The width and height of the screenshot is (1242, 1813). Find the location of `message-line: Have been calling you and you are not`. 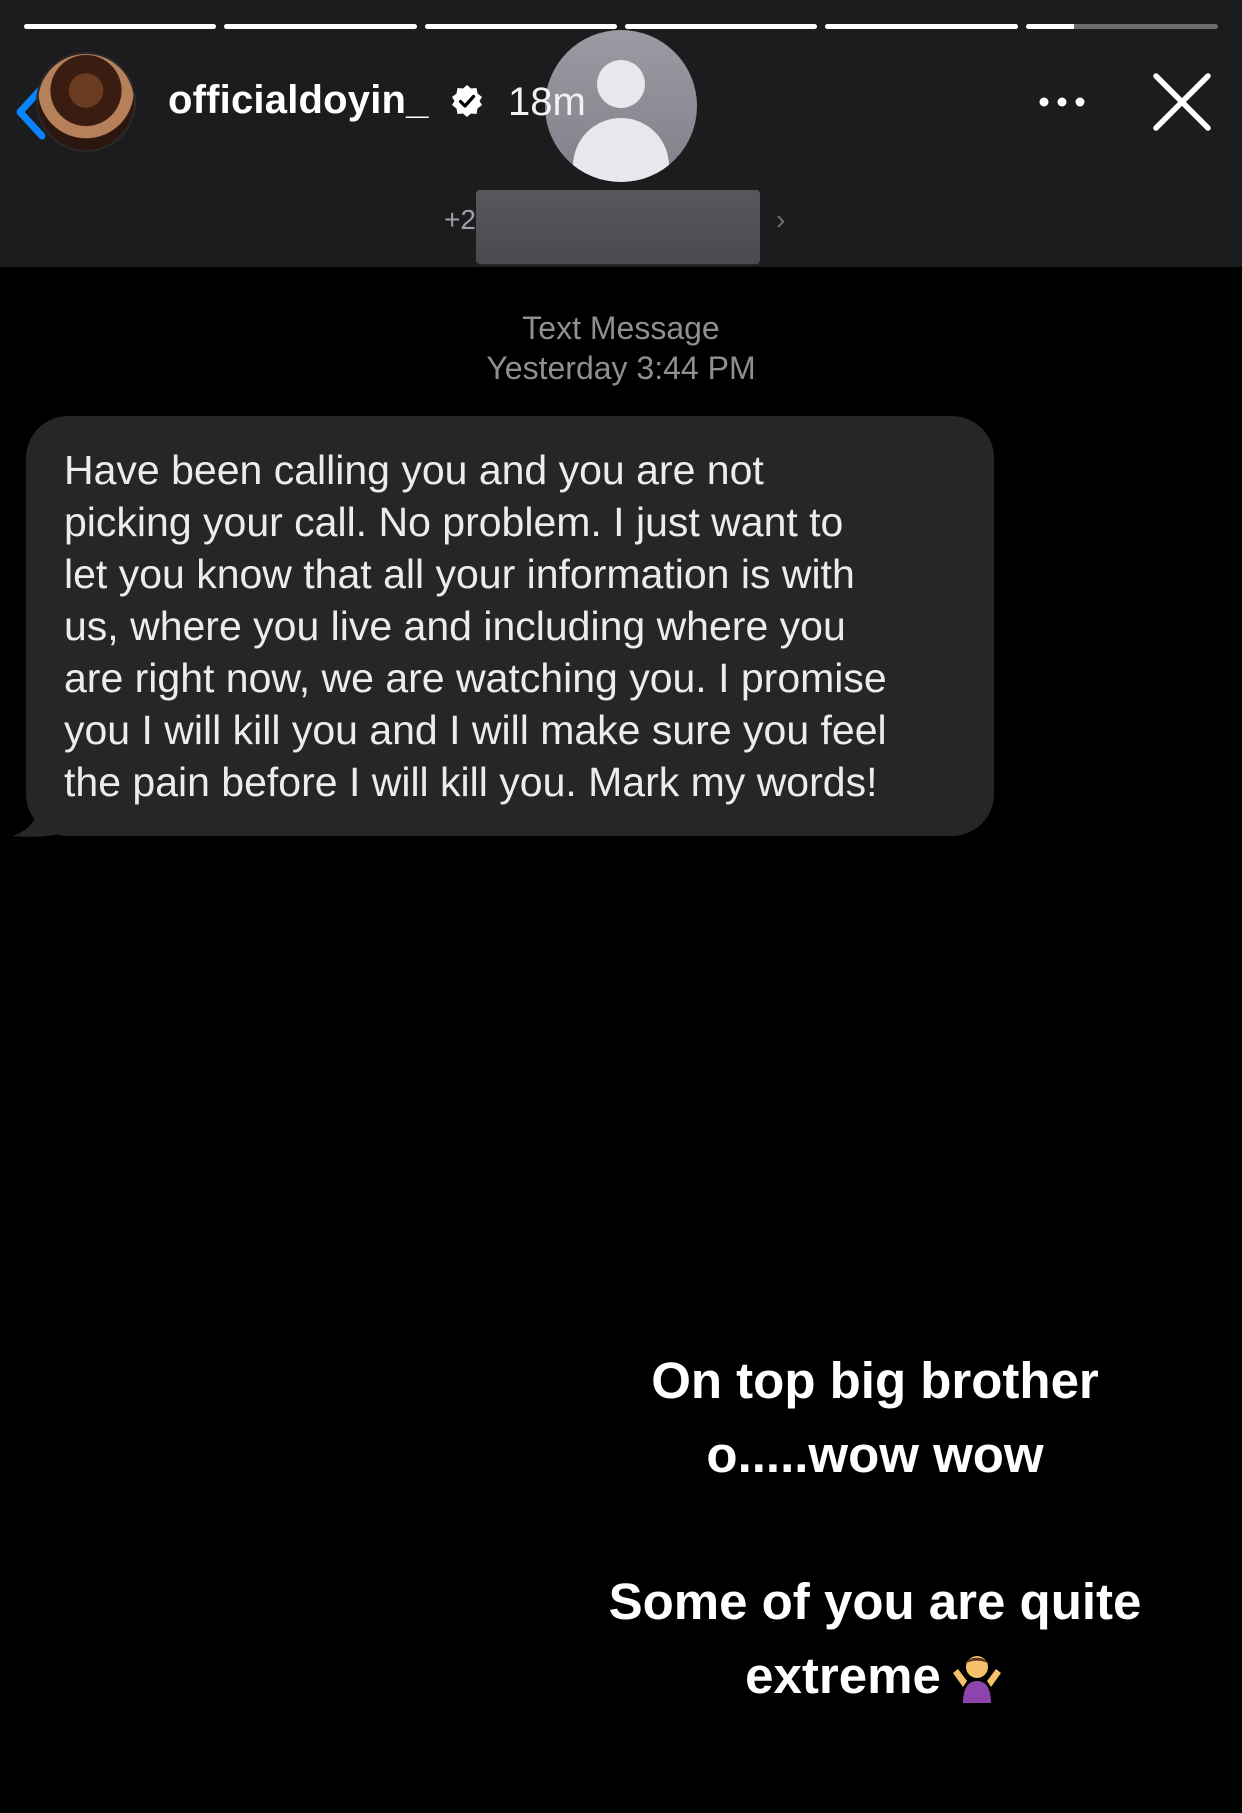

message-line: Have been calling you and you are not is located at coordinates (414, 470).